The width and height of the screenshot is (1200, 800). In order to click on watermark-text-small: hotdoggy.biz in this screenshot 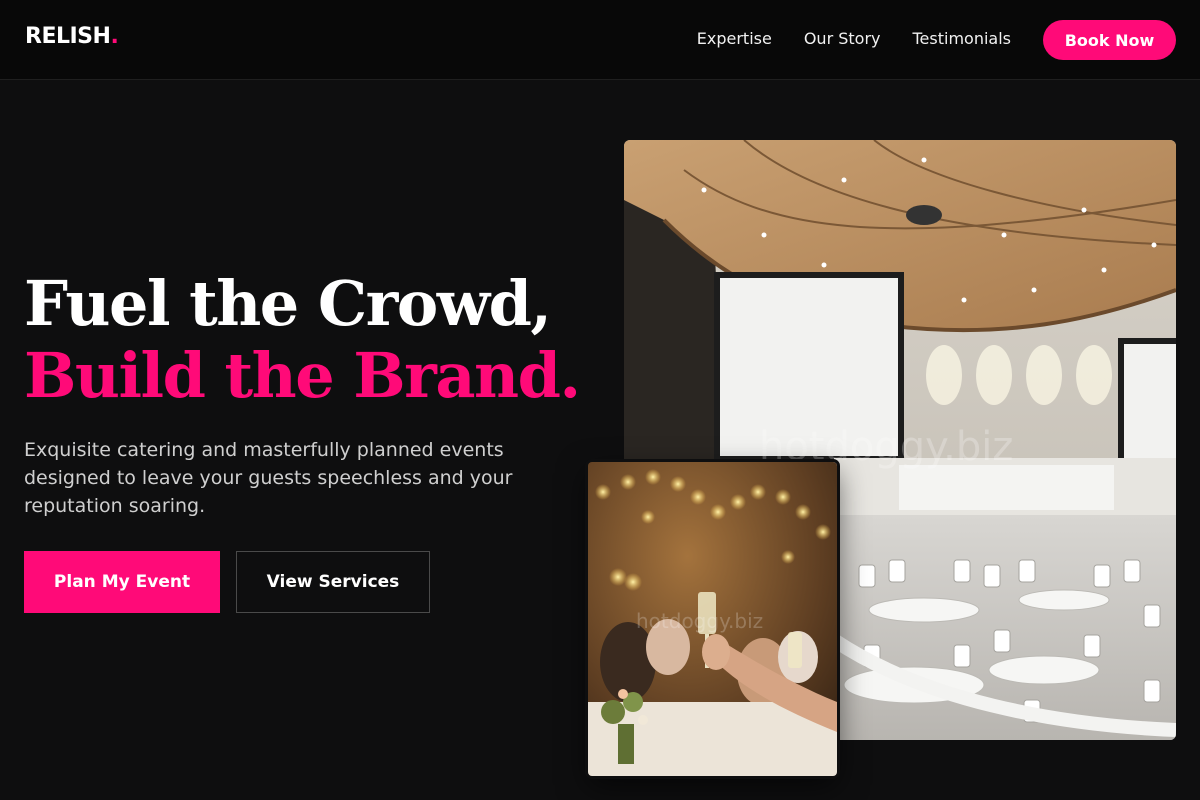, I will do `click(699, 621)`.